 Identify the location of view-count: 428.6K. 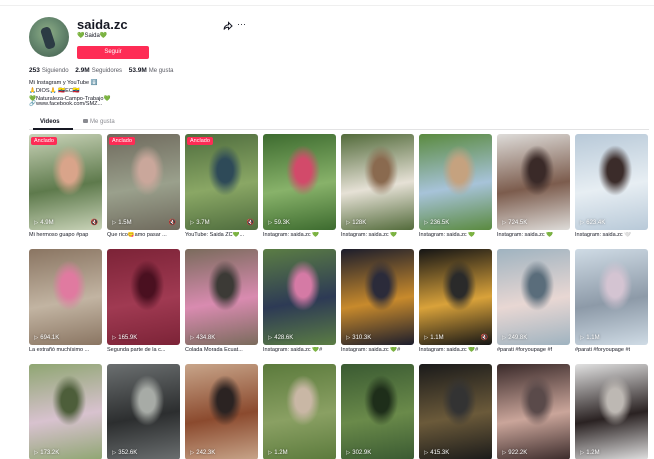
(280, 338).